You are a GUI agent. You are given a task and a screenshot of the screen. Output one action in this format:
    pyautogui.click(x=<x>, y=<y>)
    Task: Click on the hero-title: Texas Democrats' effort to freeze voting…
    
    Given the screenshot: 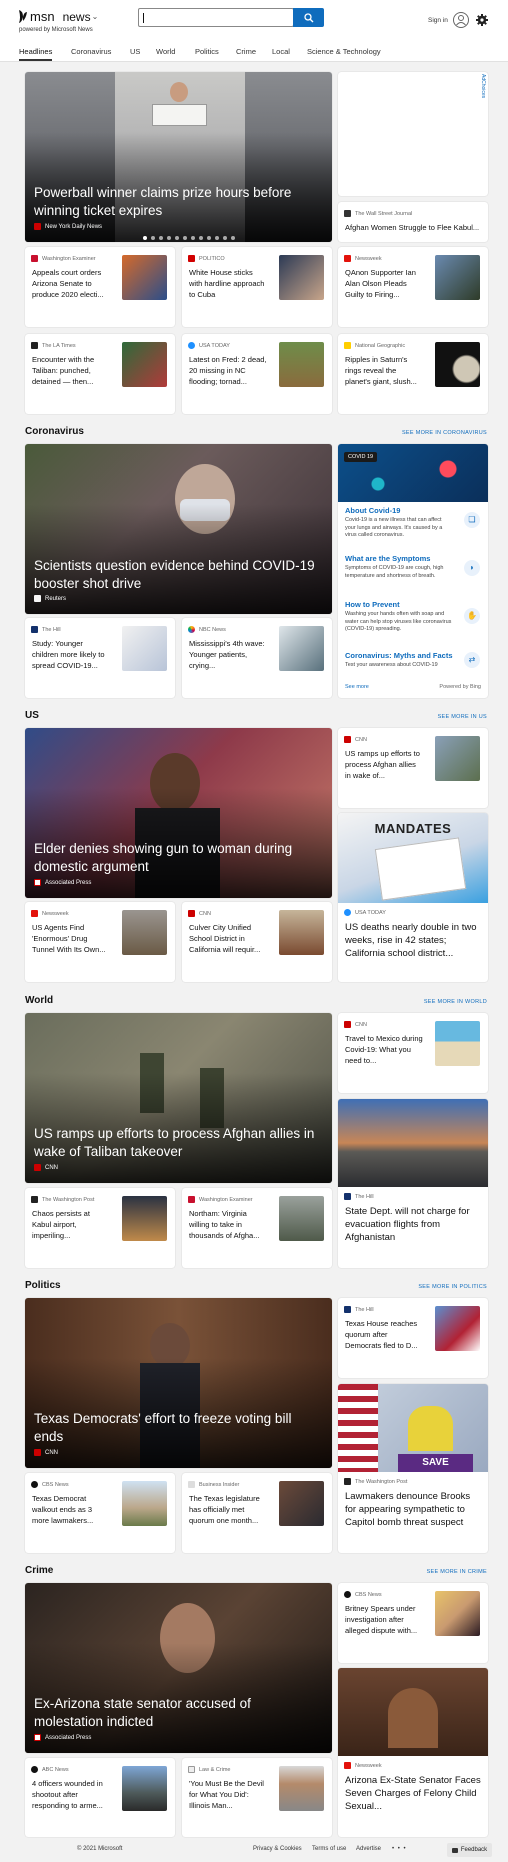 What is the action you would take?
    pyautogui.click(x=177, y=1428)
    